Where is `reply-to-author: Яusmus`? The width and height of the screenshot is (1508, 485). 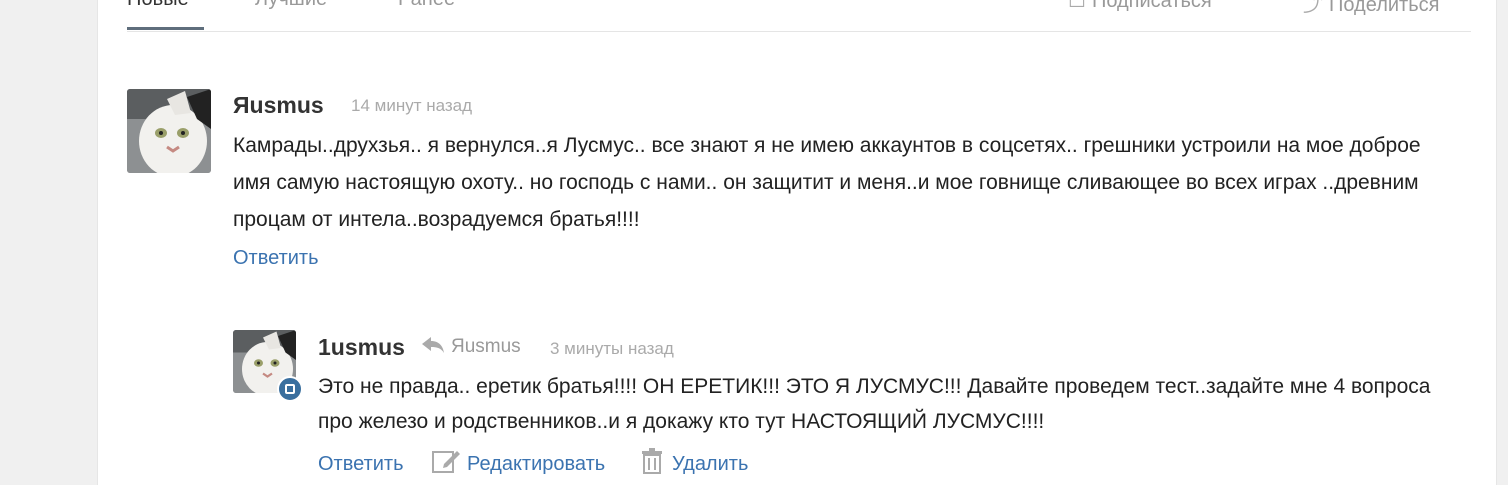
reply-to-author: Яusmus is located at coordinates (486, 346).